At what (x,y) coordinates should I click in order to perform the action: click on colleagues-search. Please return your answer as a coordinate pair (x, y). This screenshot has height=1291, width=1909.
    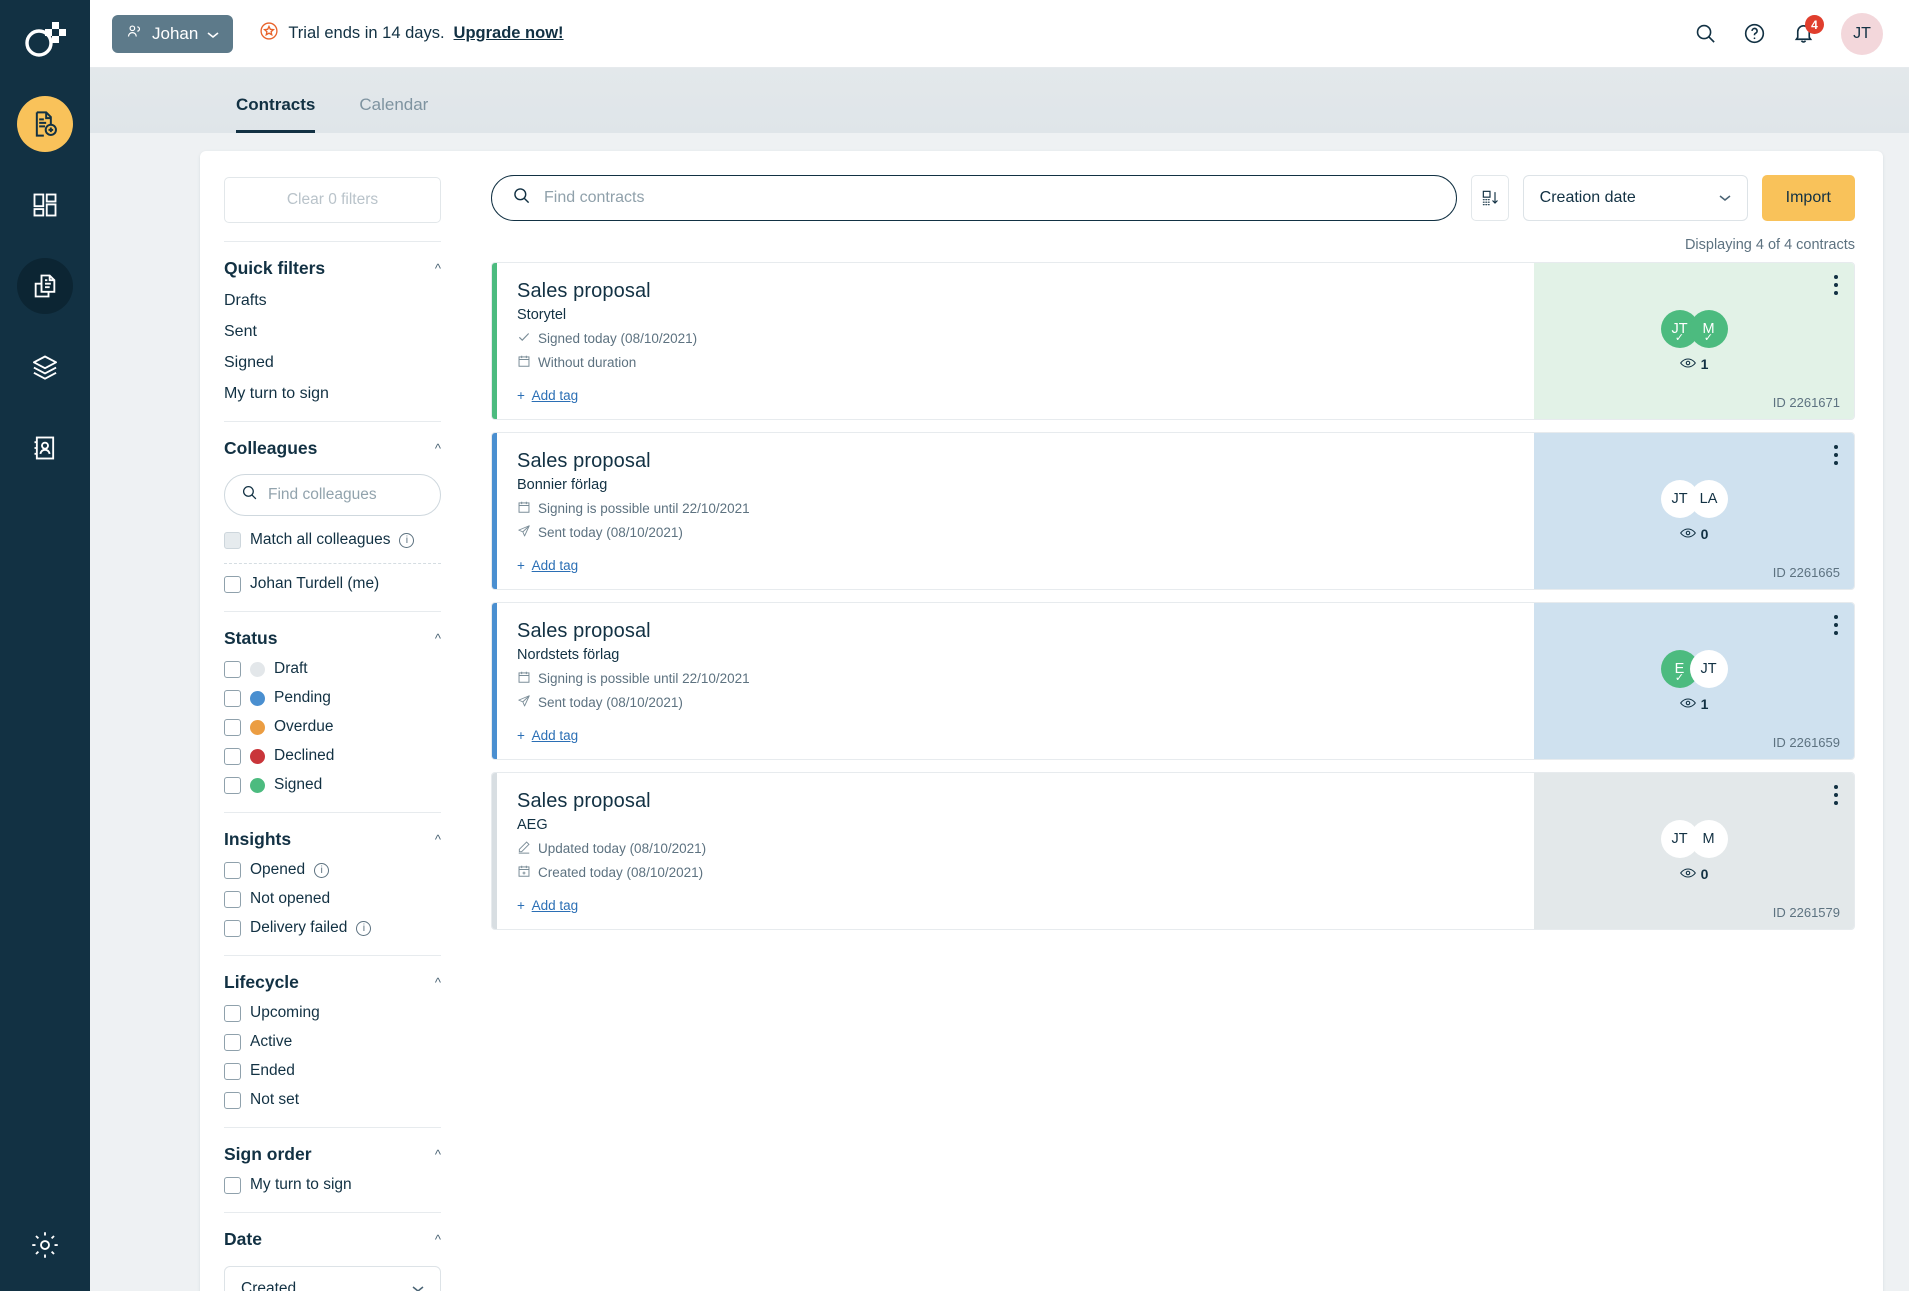
    Looking at the image, I should click on (332, 495).